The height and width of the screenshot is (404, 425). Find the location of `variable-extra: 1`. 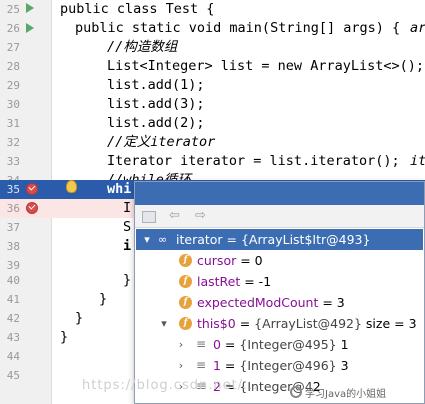

variable-extra: 1 is located at coordinates (342, 344).